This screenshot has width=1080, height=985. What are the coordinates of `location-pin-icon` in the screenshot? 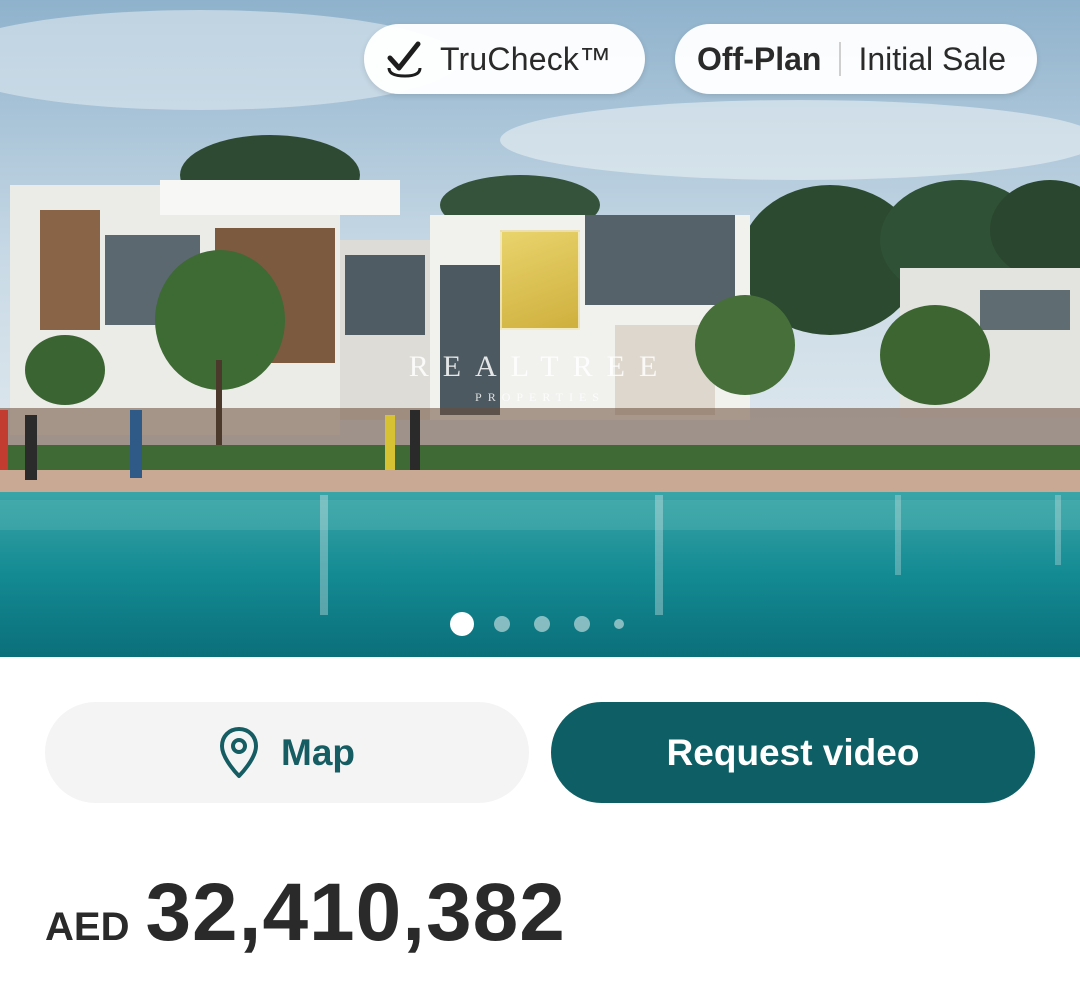 It's located at (239, 752).